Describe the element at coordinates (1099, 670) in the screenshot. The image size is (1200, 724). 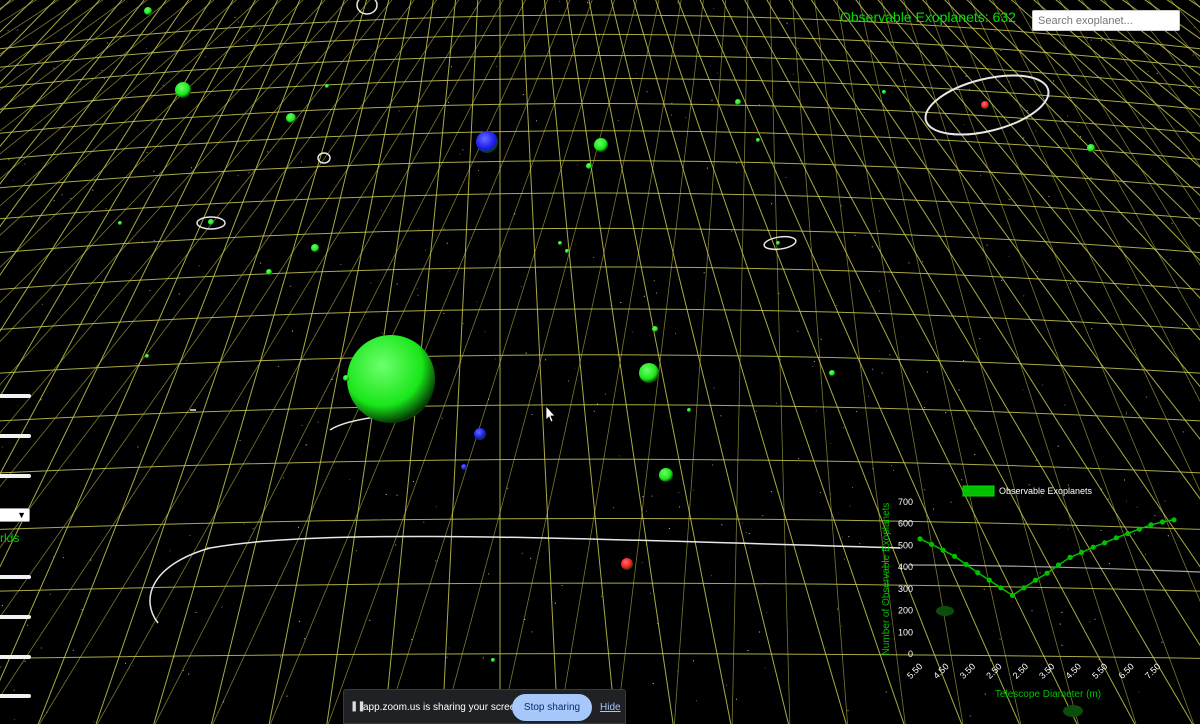
I see `x-tick-label: 5.50` at that location.